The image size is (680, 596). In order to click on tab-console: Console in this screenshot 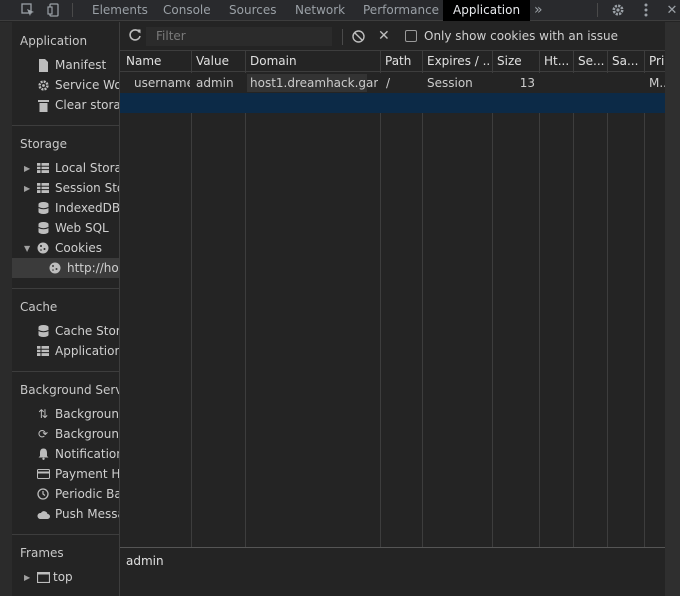, I will do `click(187, 10)`.